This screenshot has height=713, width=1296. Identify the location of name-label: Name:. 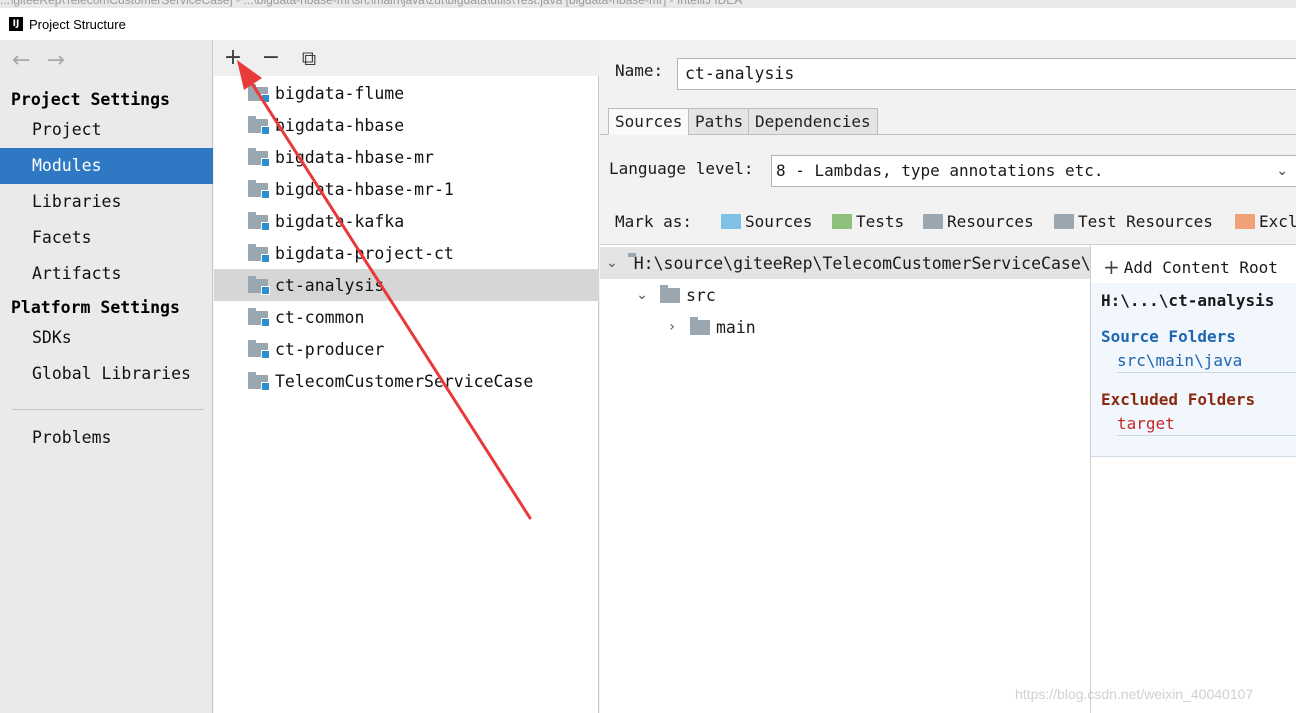
(639, 70).